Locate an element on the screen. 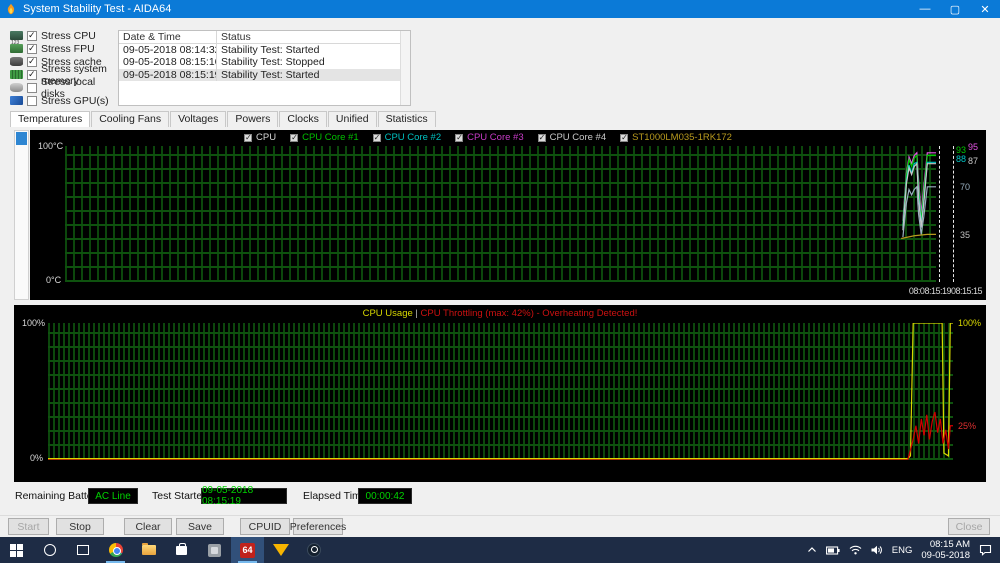 The image size is (1000, 563). close-icon: ✕ is located at coordinates (985, 9).